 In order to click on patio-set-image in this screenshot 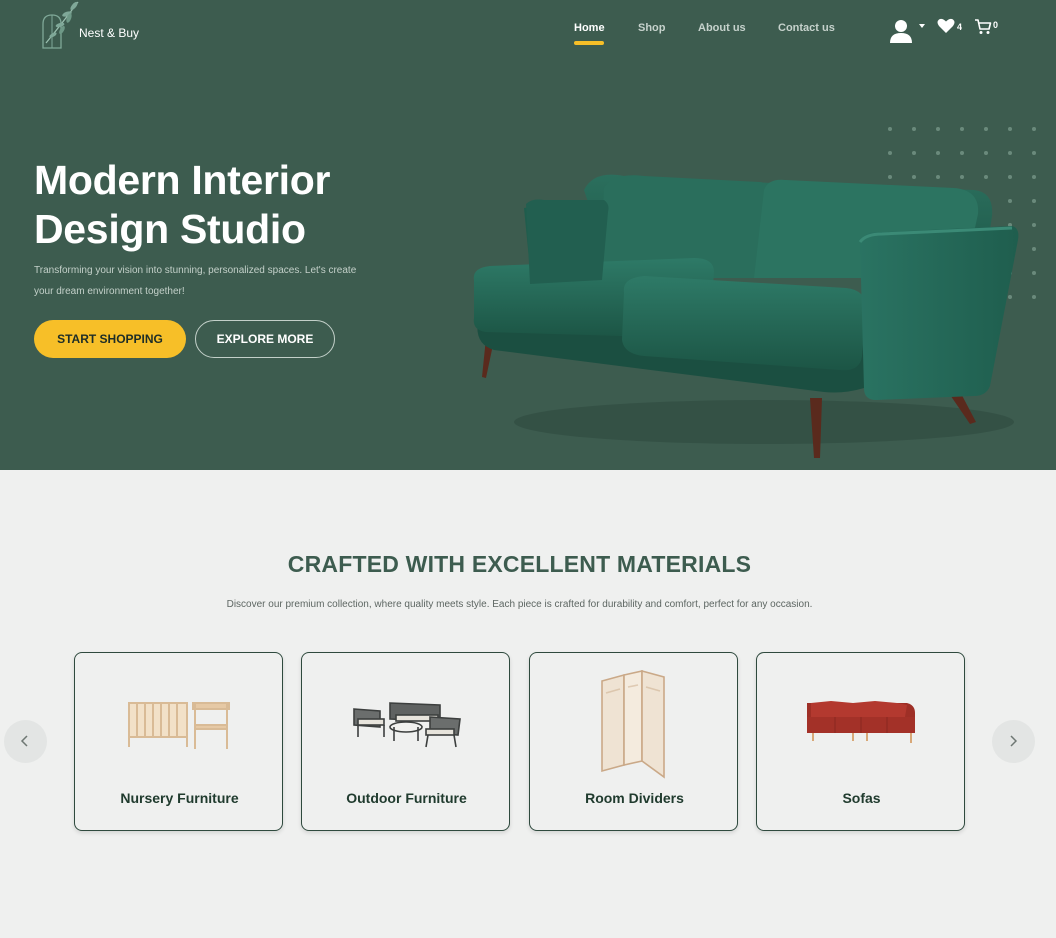, I will do `click(407, 725)`.